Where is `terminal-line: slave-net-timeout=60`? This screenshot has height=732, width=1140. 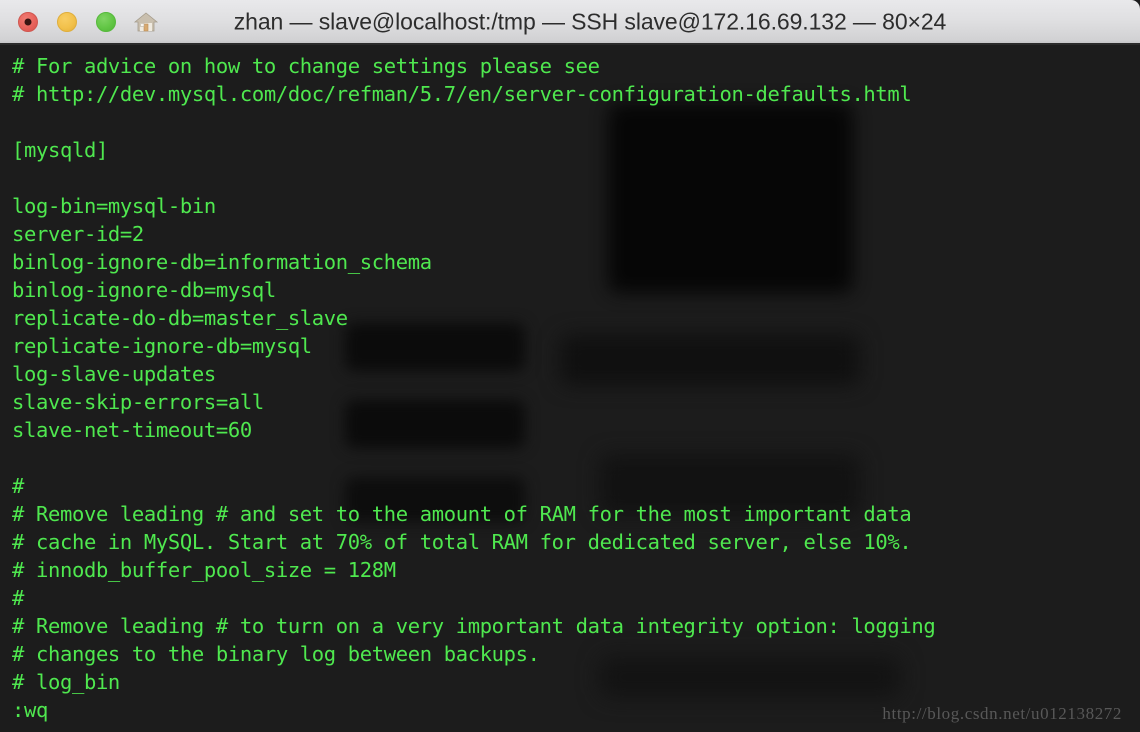
terminal-line: slave-net-timeout=60 is located at coordinates (132, 430).